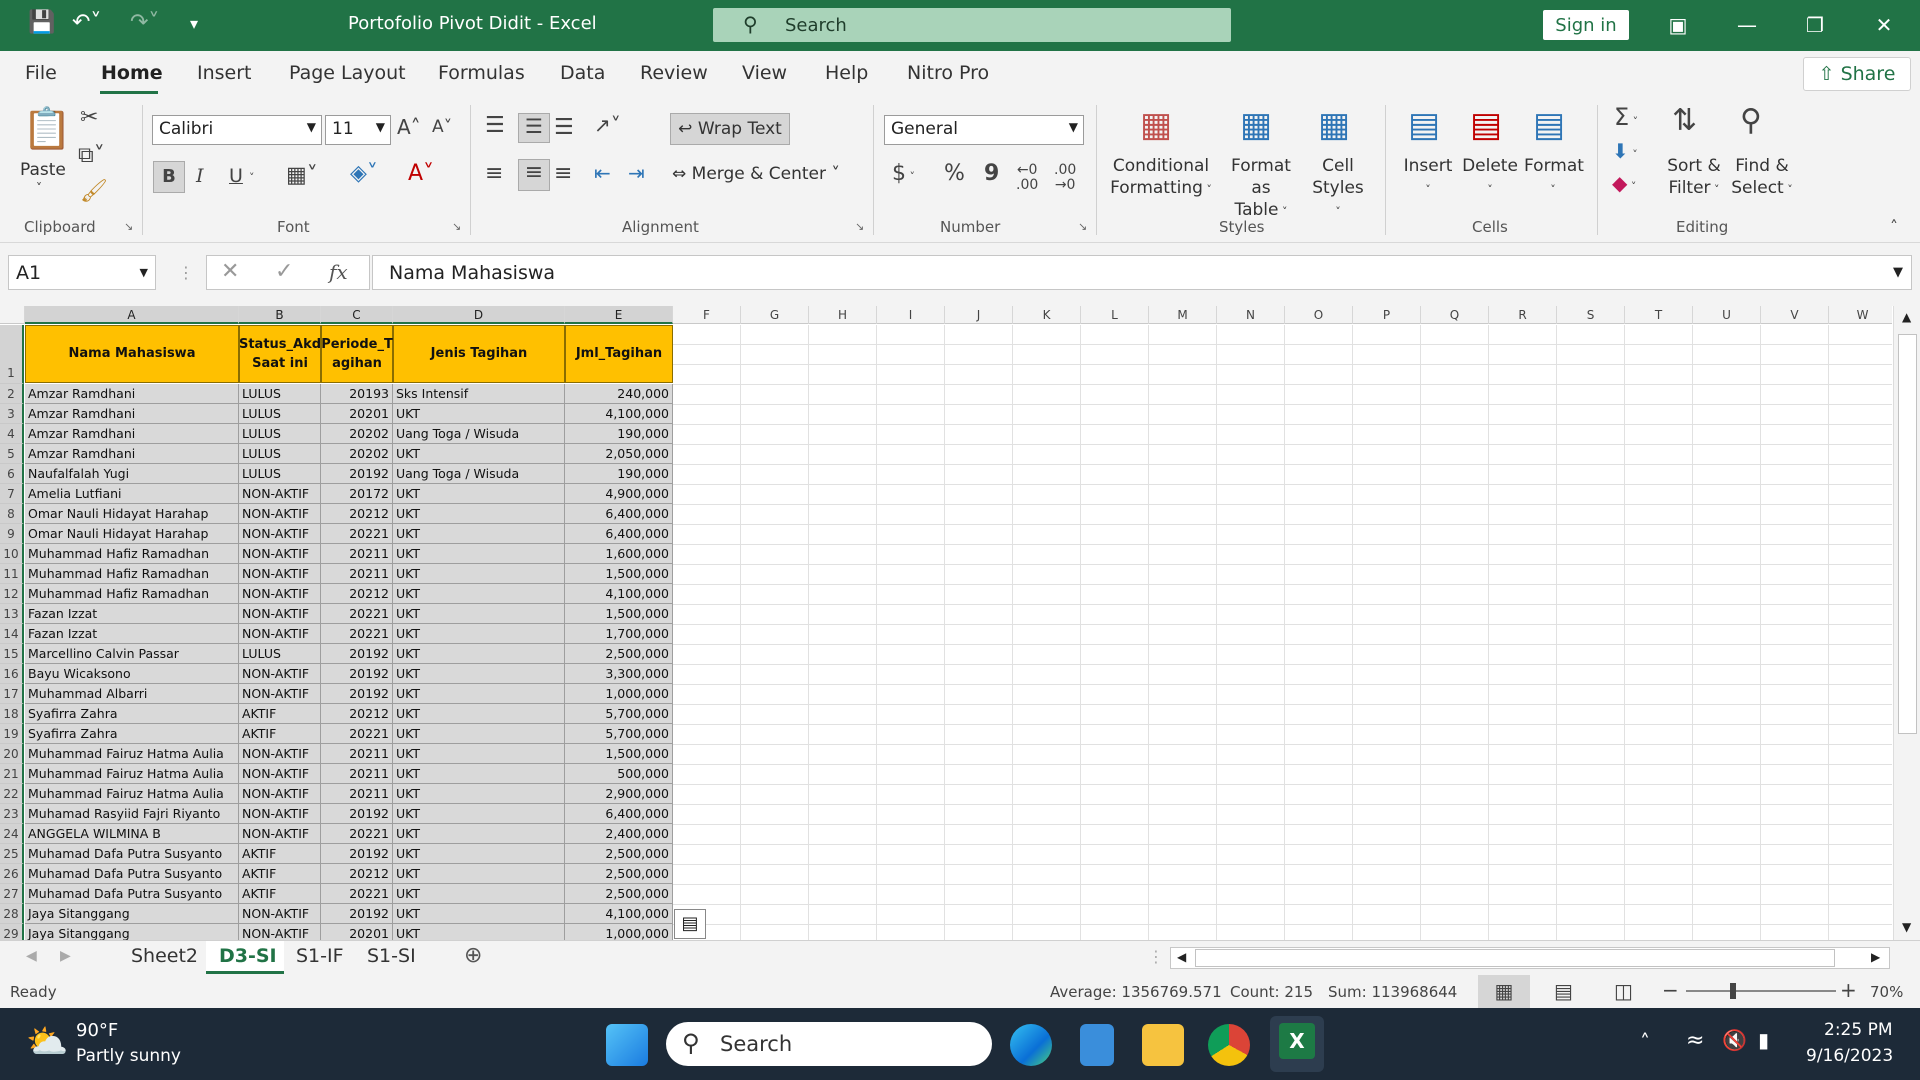 The height and width of the screenshot is (1080, 1920). What do you see at coordinates (473, 955) in the screenshot?
I see `new-sheet-icon: ⊕` at bounding box center [473, 955].